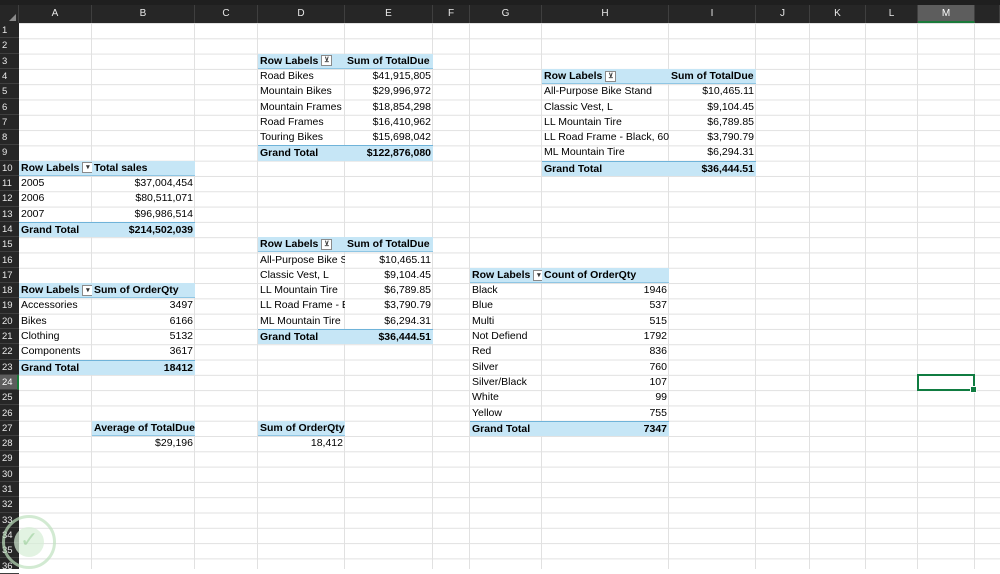 Image resolution: width=1000 pixels, height=574 pixels. What do you see at coordinates (9, 123) in the screenshot?
I see `row-header-7: 7` at bounding box center [9, 123].